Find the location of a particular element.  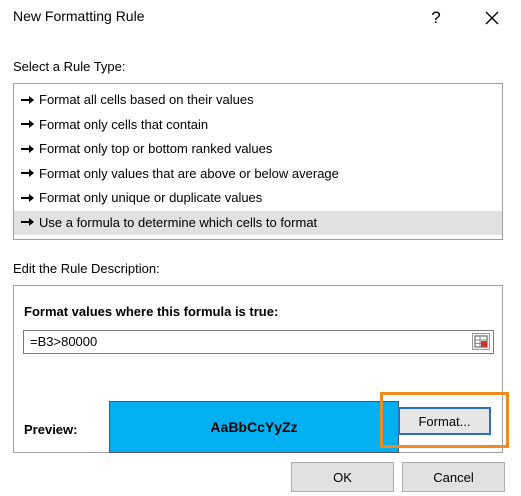

close-button is located at coordinates (492, 18).